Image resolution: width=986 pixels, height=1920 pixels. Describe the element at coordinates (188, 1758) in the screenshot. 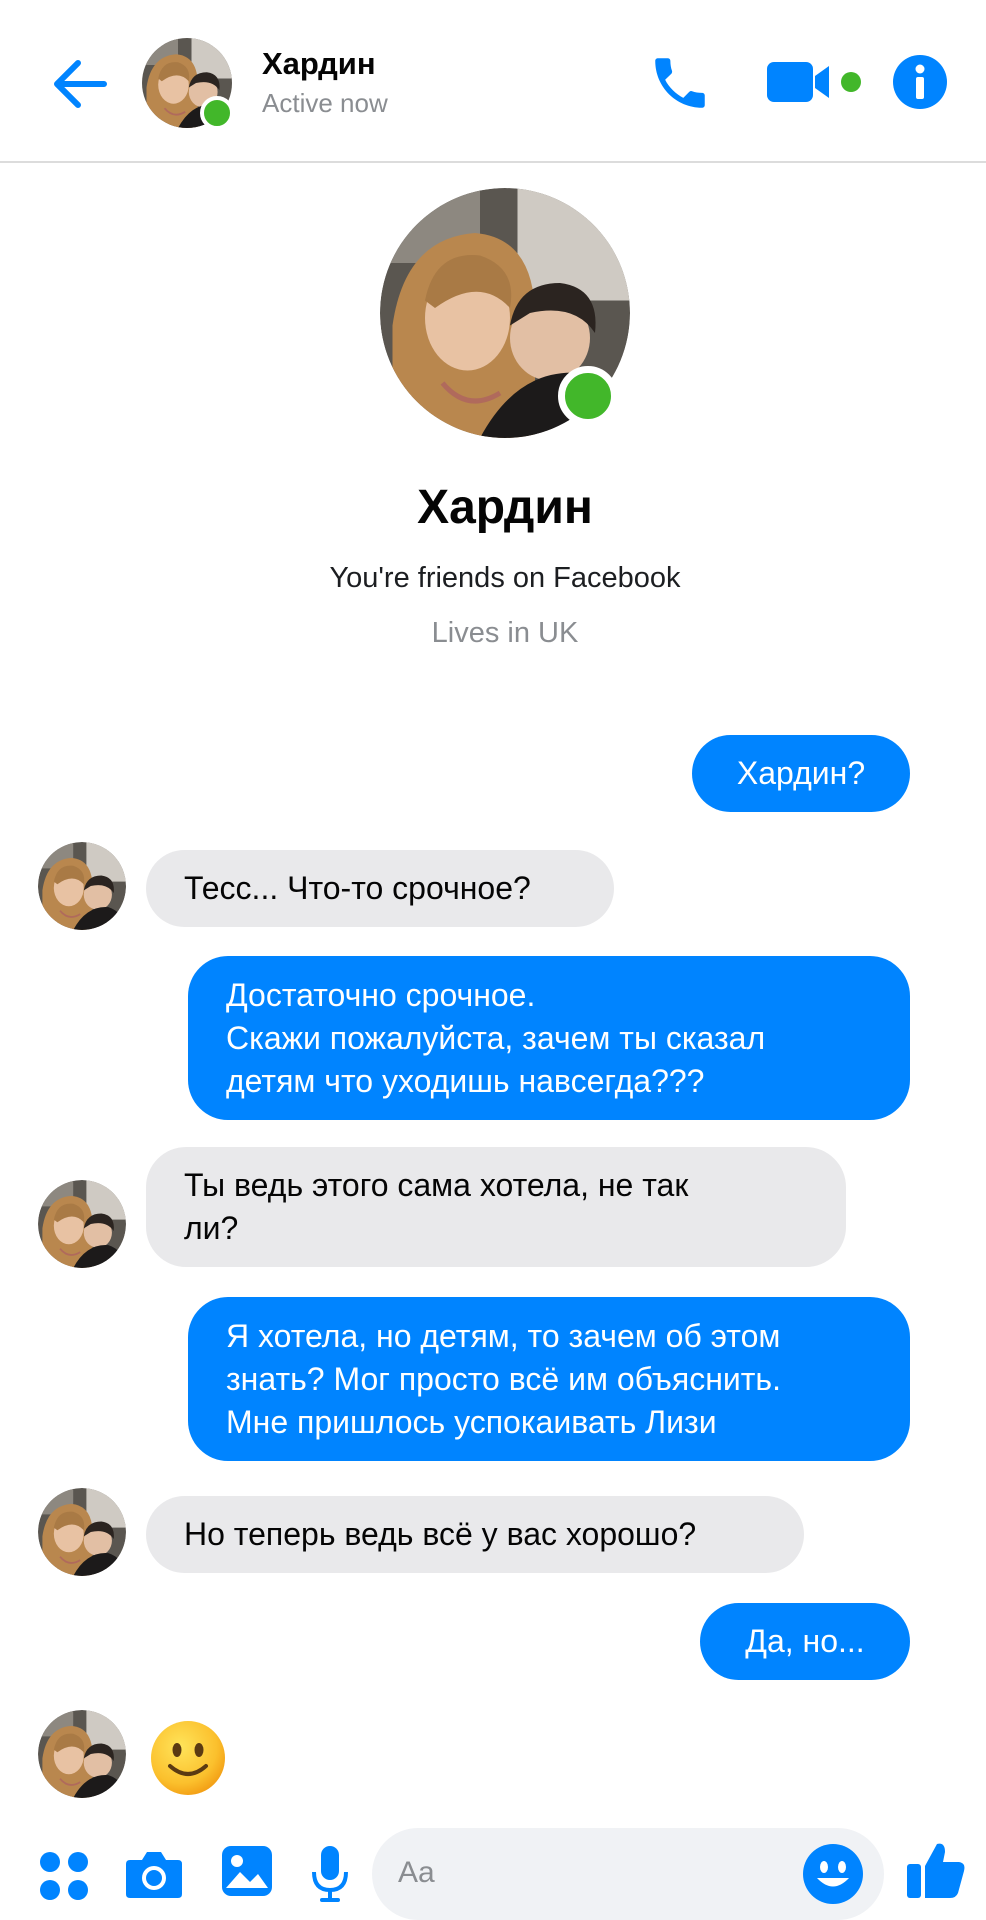

I see `slightly-smiling-face-icon` at that location.